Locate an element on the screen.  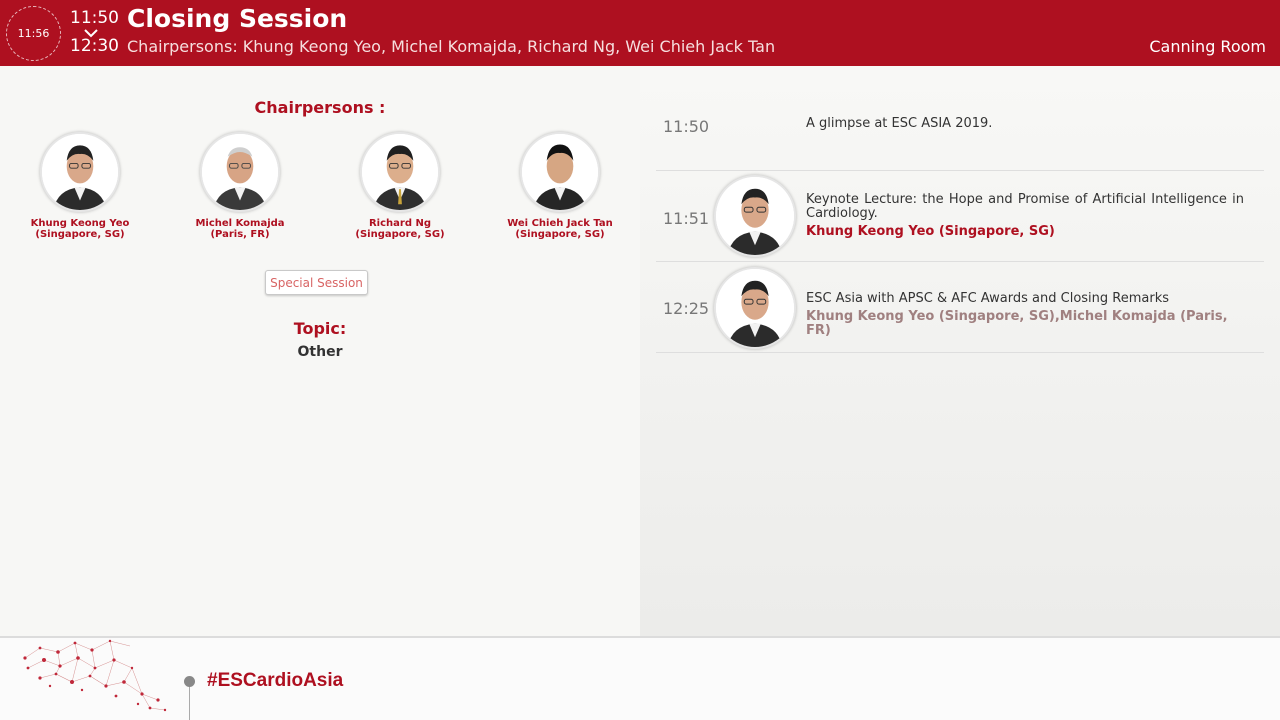
session-time-range: 11:50 12:30 is located at coordinates (94, 32).